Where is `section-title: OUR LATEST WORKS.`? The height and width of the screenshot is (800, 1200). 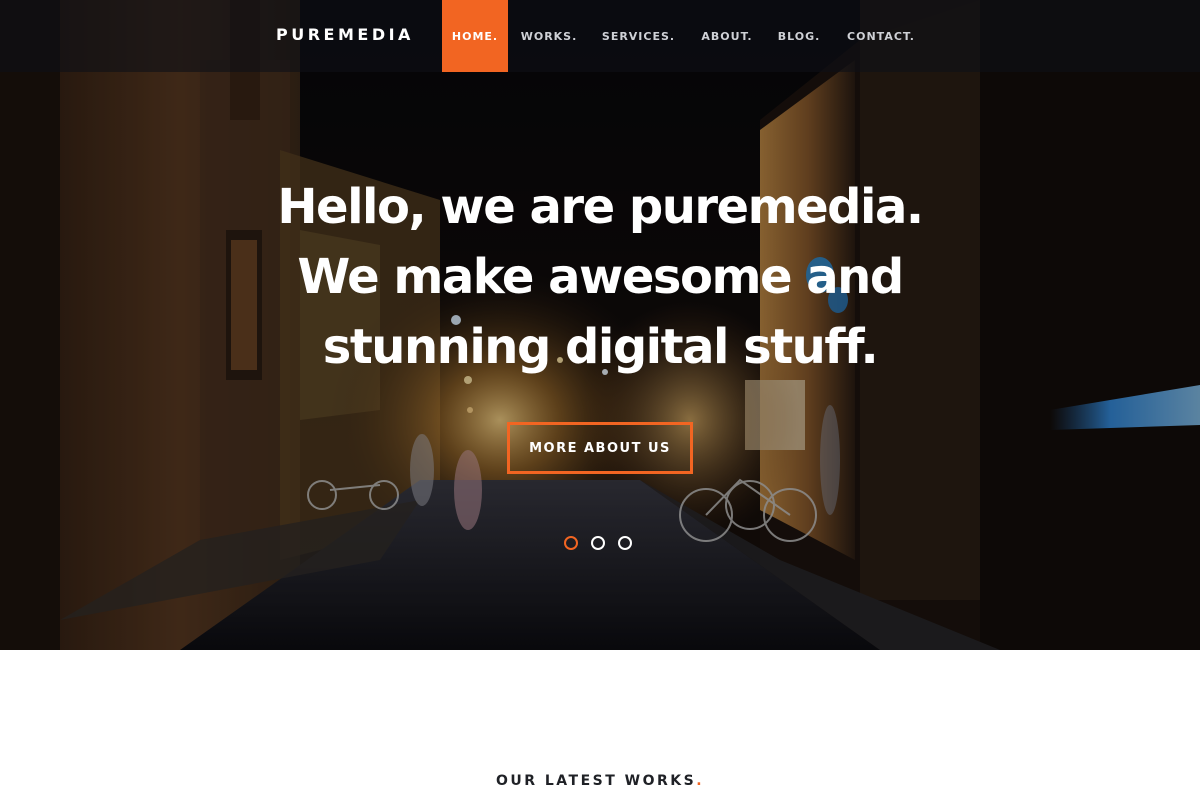 section-title: OUR LATEST WORKS. is located at coordinates (600, 781).